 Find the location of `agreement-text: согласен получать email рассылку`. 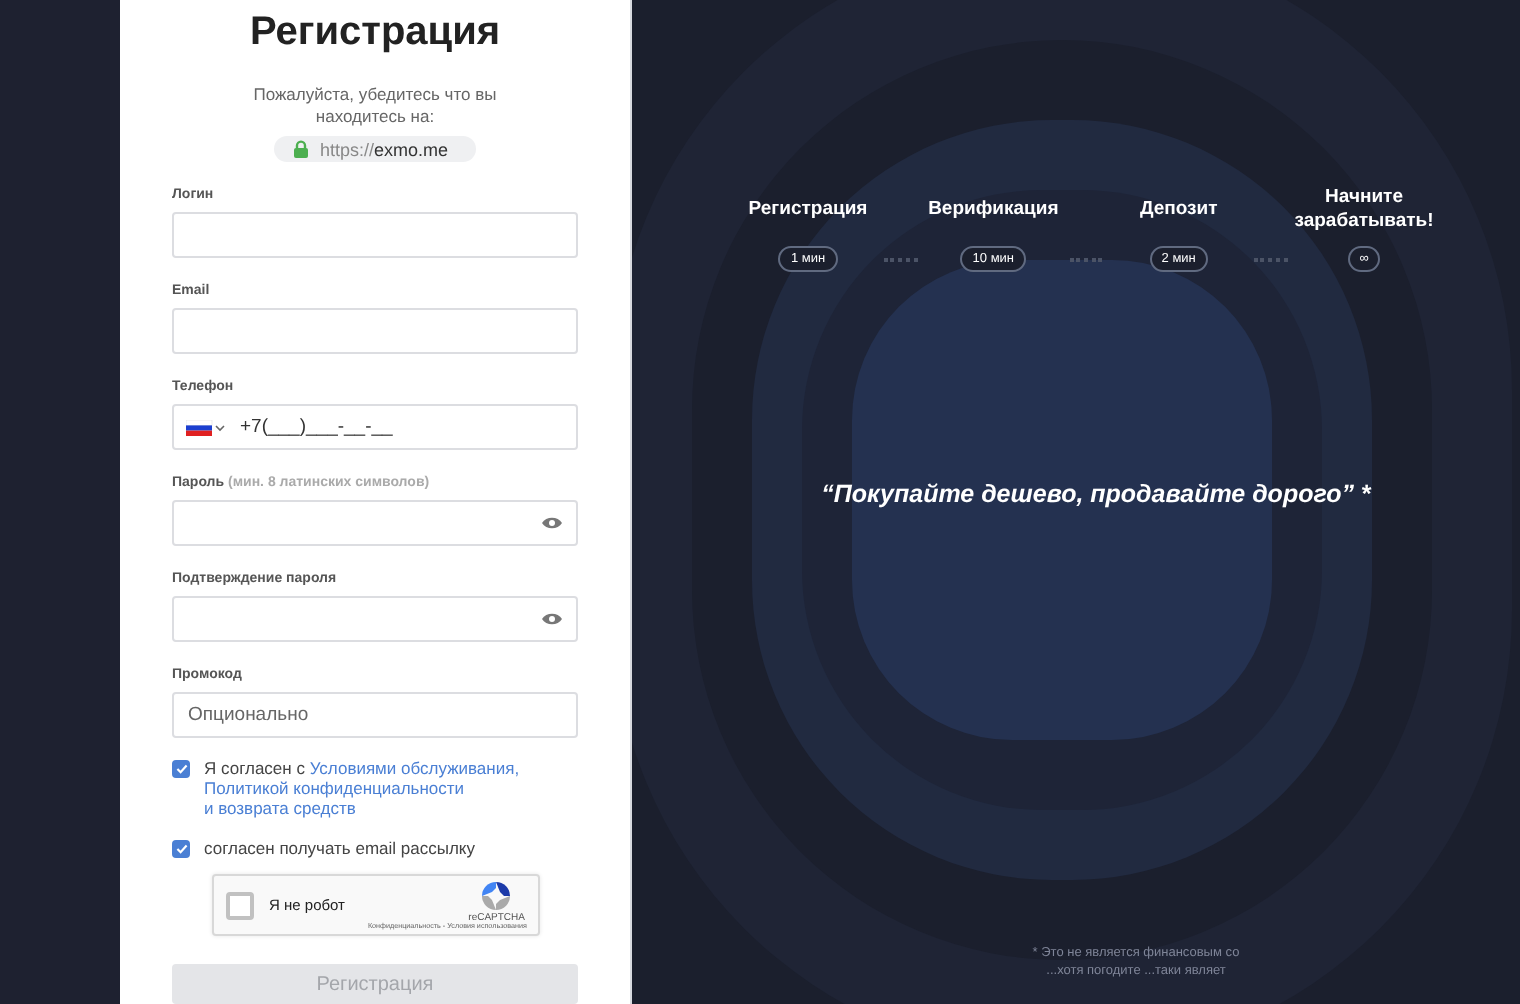

agreement-text: согласен получать email рассылку is located at coordinates (339, 848).